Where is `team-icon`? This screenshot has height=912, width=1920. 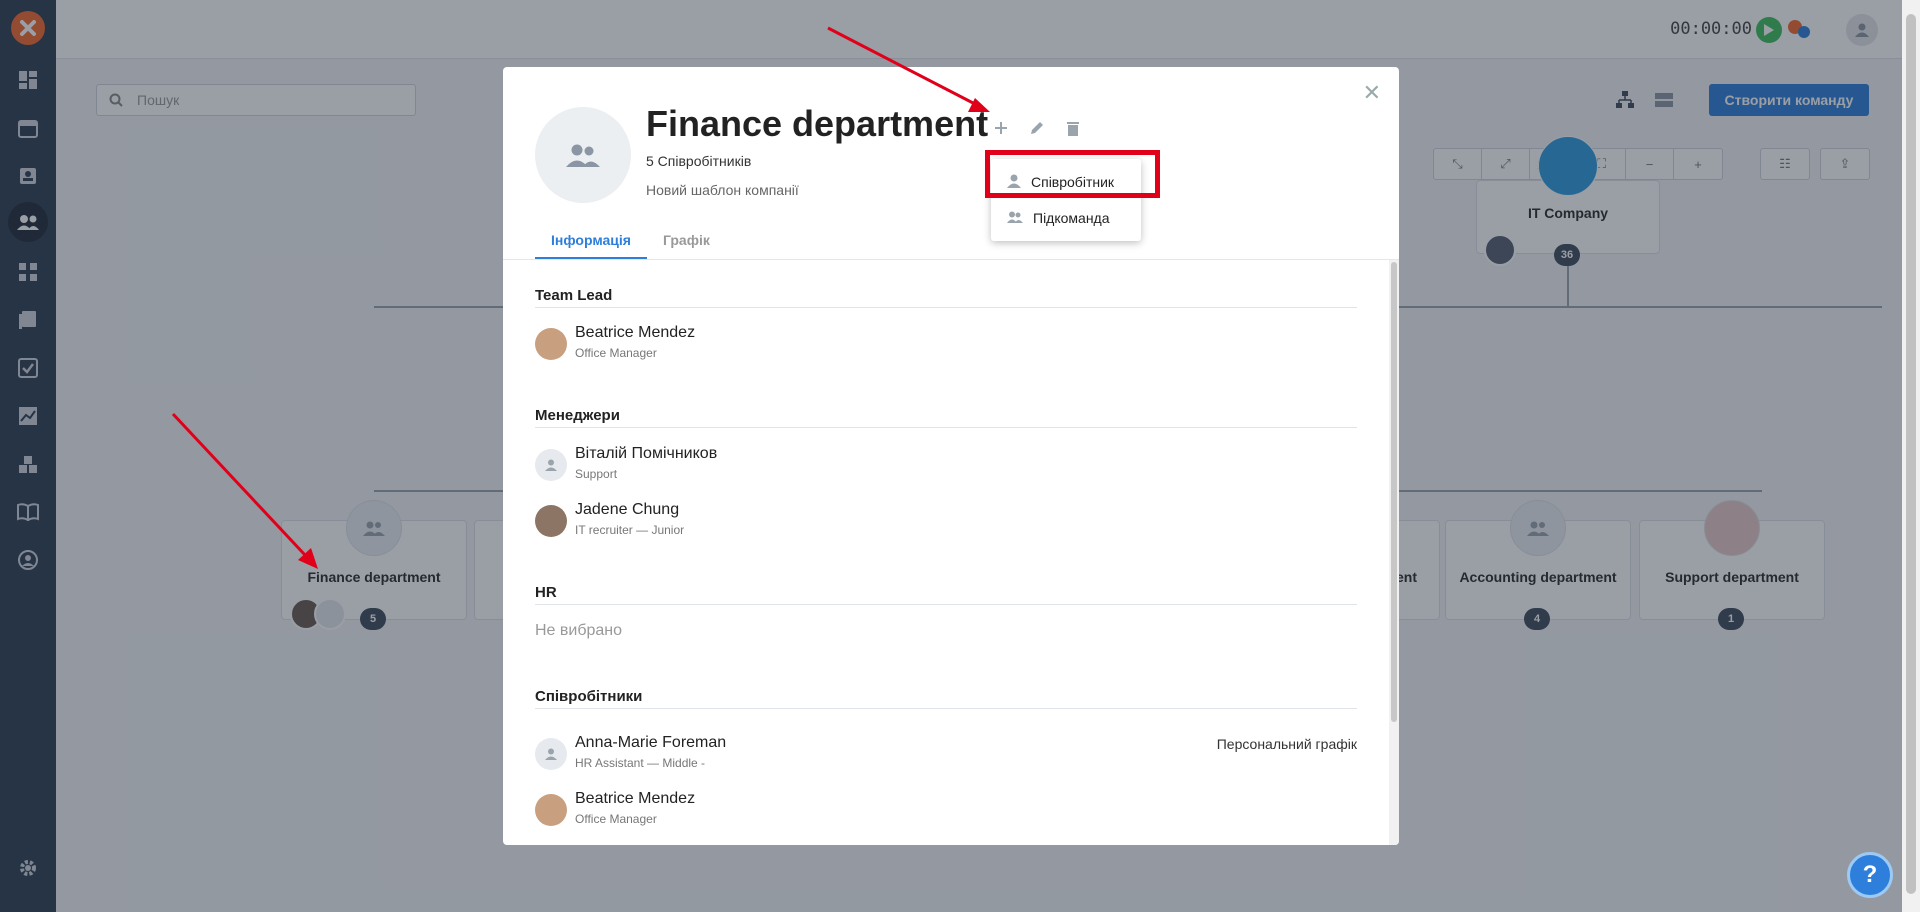
team-icon is located at coordinates (1015, 218).